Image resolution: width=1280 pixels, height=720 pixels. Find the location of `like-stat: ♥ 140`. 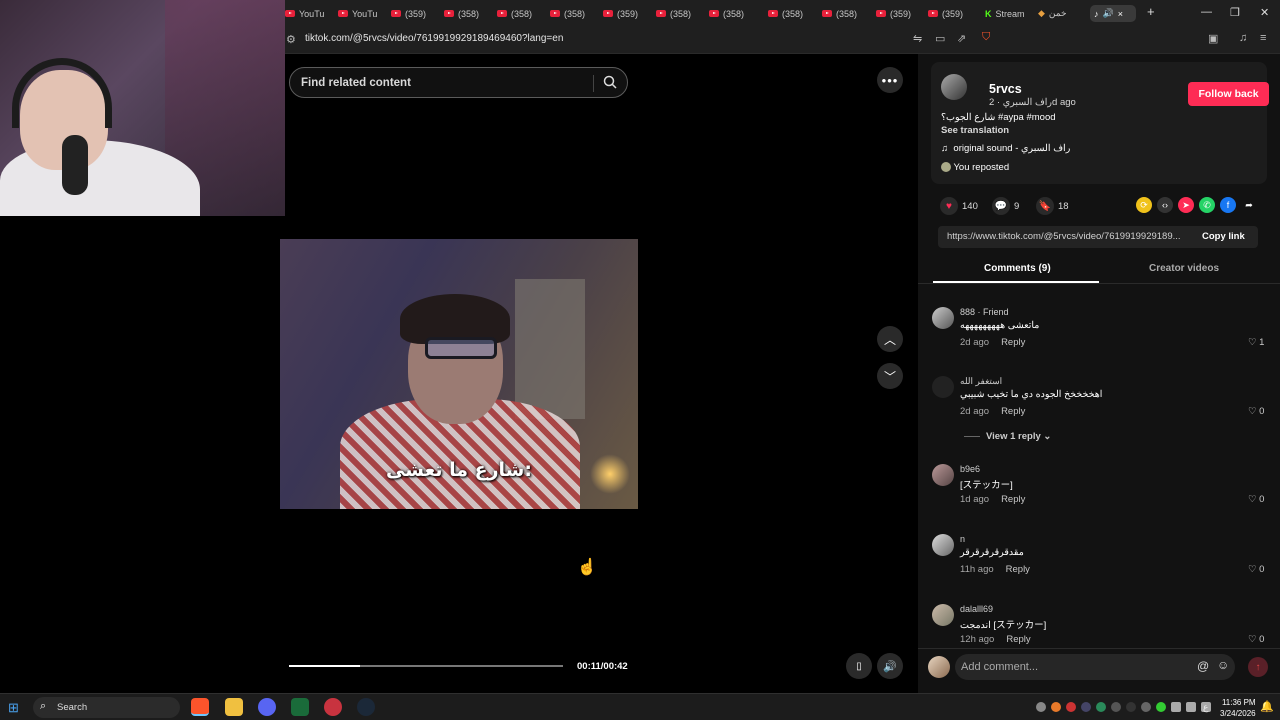

like-stat: ♥ 140 is located at coordinates (959, 206).